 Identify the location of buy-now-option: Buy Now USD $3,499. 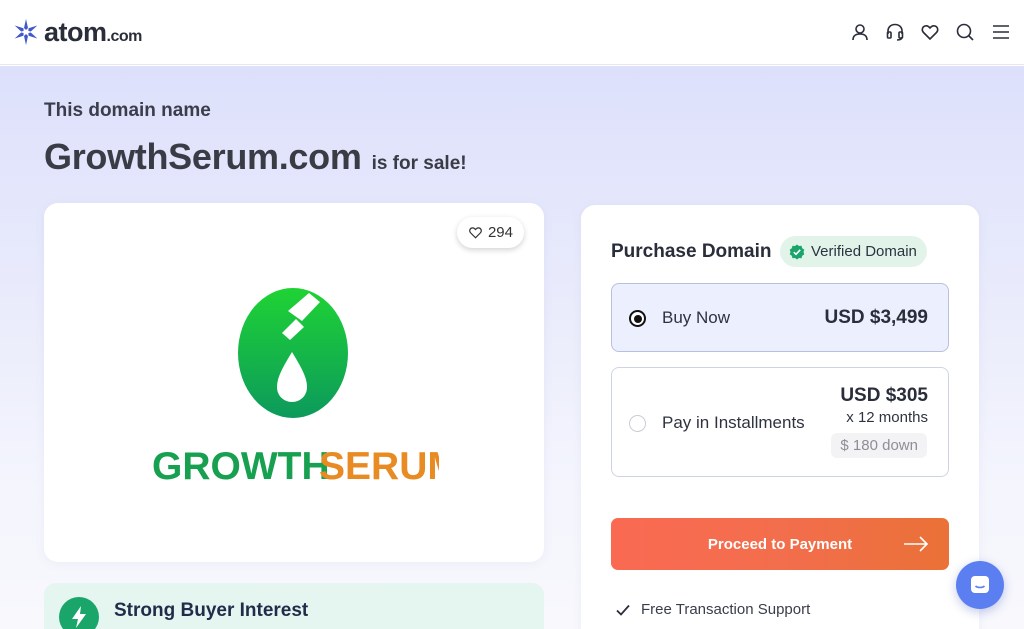
(780, 317).